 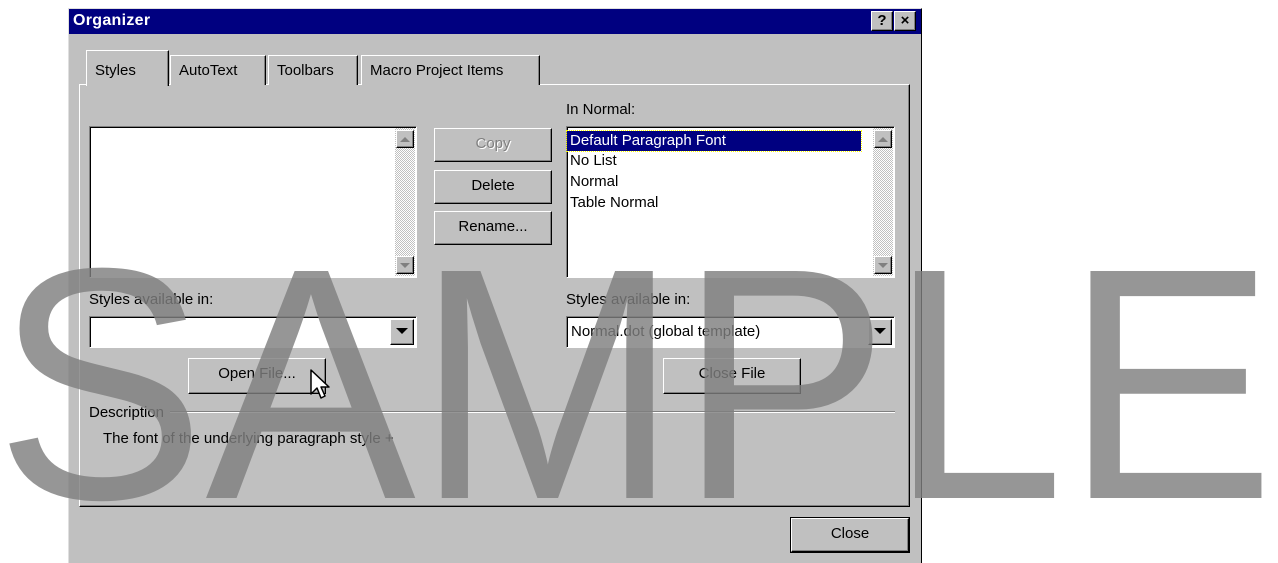 What do you see at coordinates (437, 70) in the screenshot?
I see `tab-macro-project-items-label: Macro Project Items` at bounding box center [437, 70].